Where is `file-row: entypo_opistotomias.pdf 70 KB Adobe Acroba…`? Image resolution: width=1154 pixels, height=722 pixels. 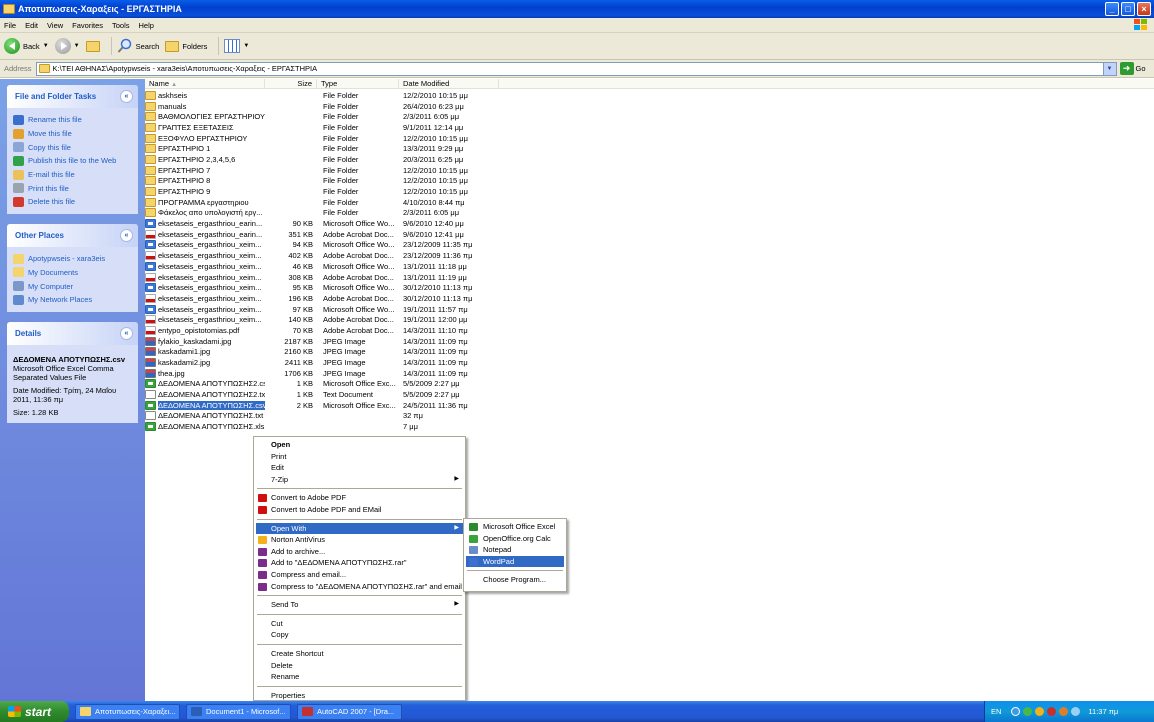 file-row: entypo_opistotomias.pdf 70 KB Adobe Acroba… is located at coordinates (649, 330).